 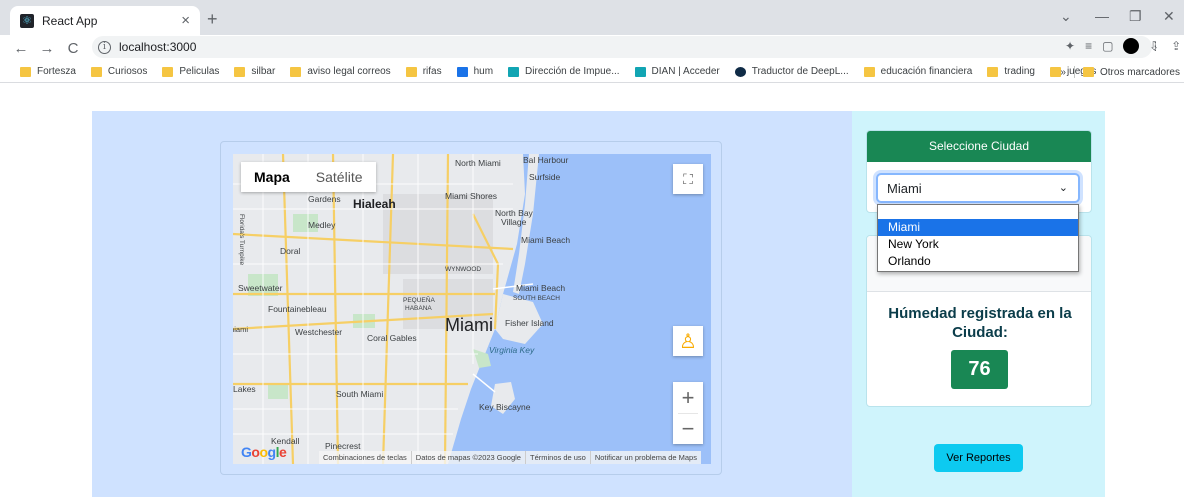 I want to click on browser-toolbar: ← → C i localhost:3000 ⇩ ⇪ ☆, so click(x=592, y=48).